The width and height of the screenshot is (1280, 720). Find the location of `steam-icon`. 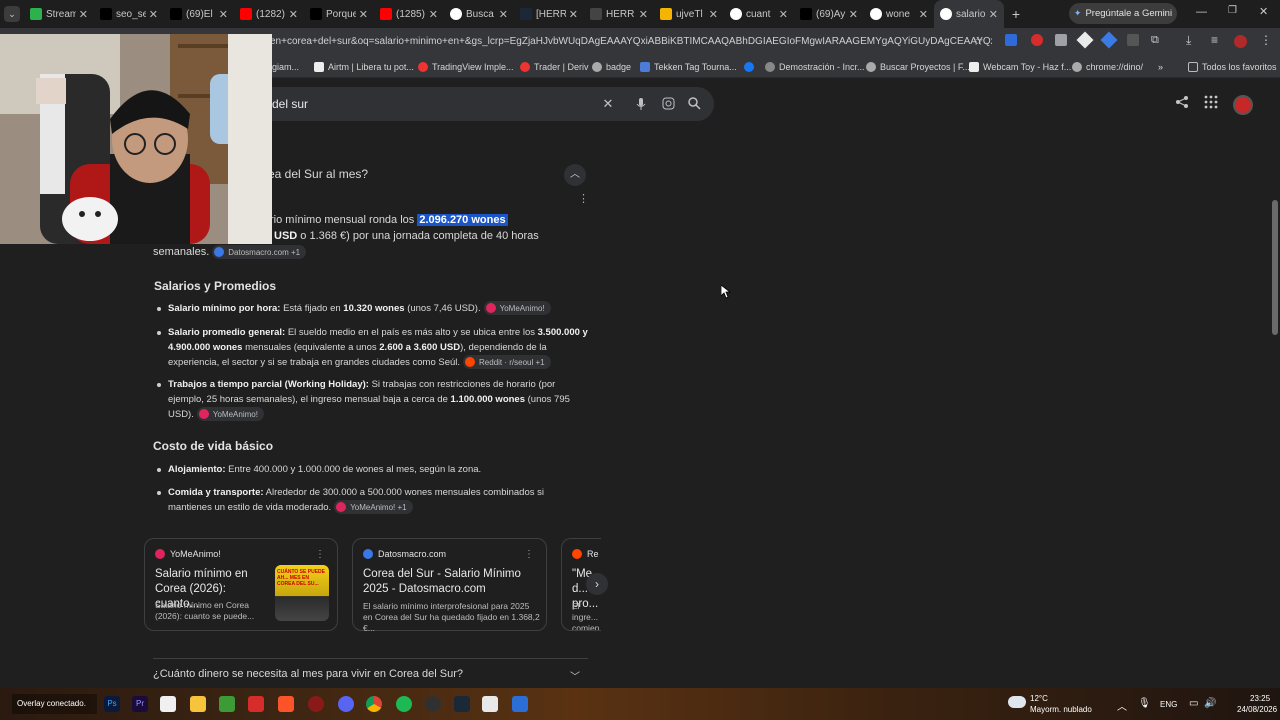

steam-icon is located at coordinates (462, 704).